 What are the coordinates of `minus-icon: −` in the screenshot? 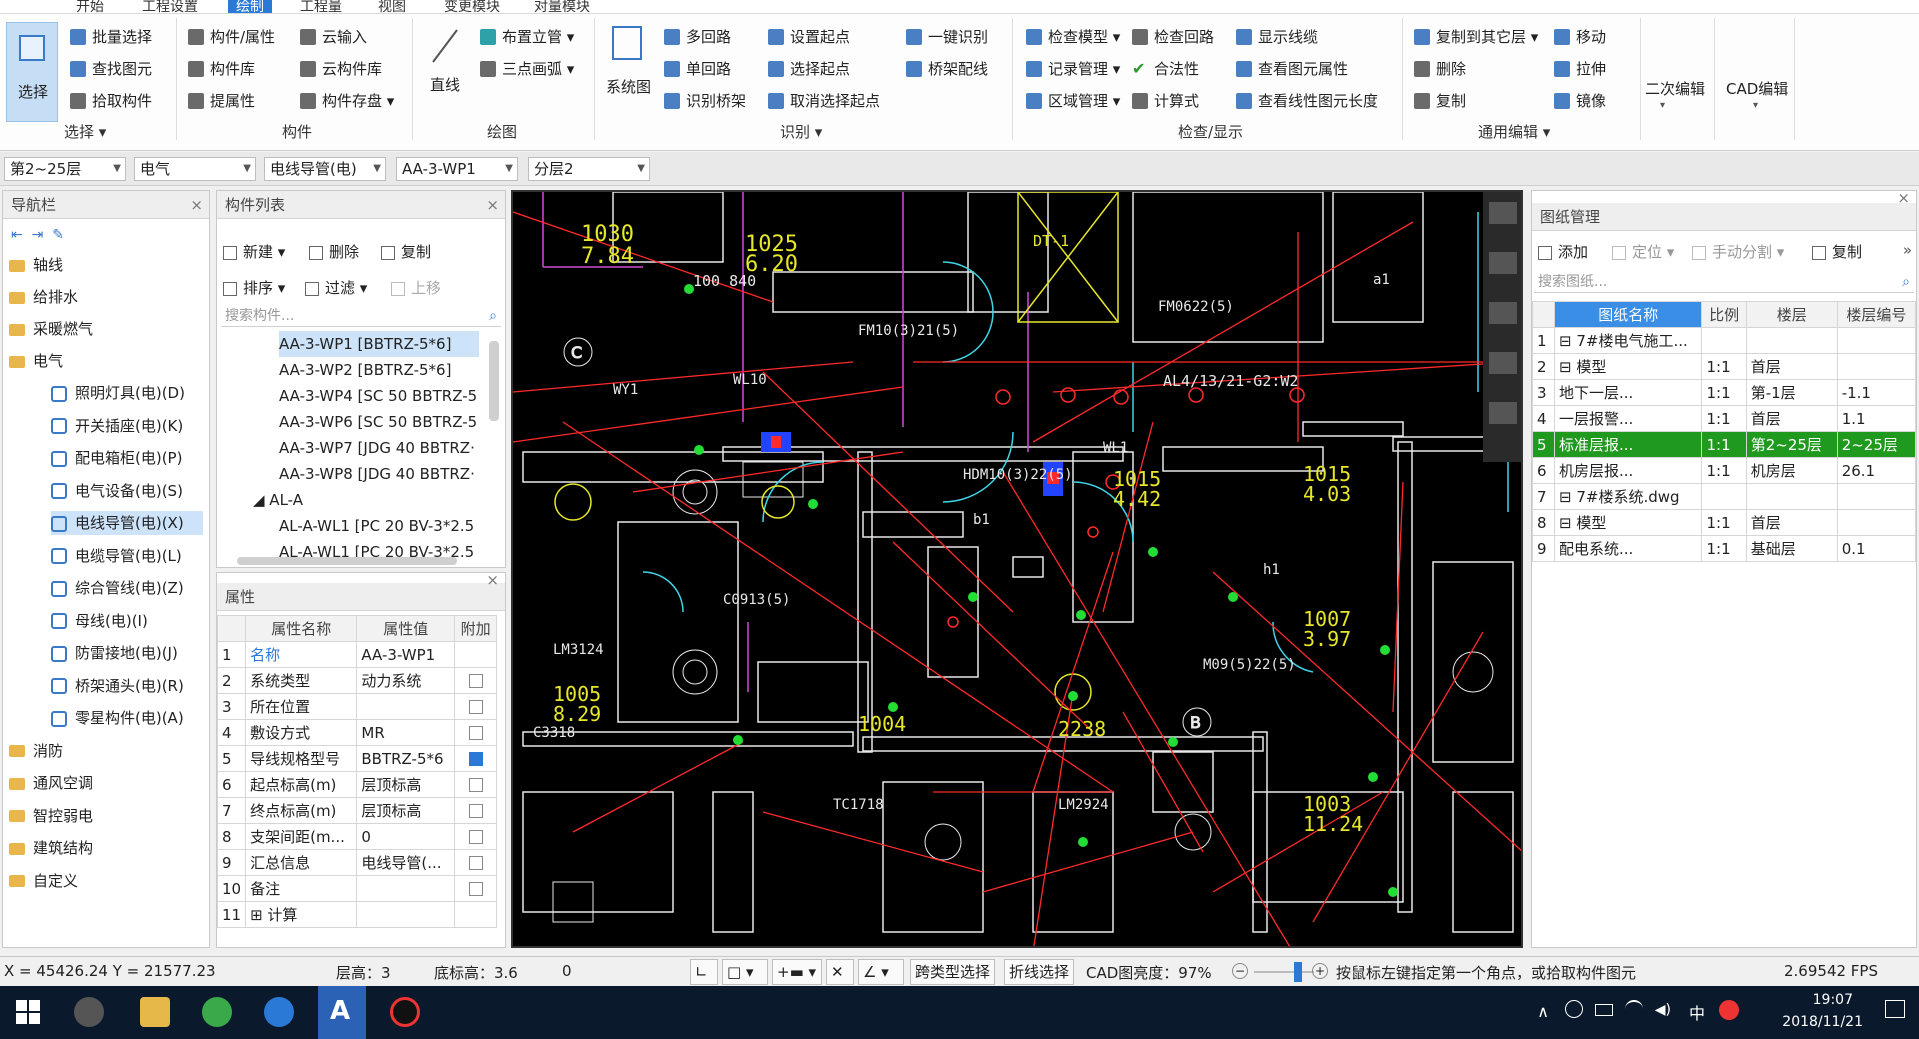 It's located at (1240, 971).